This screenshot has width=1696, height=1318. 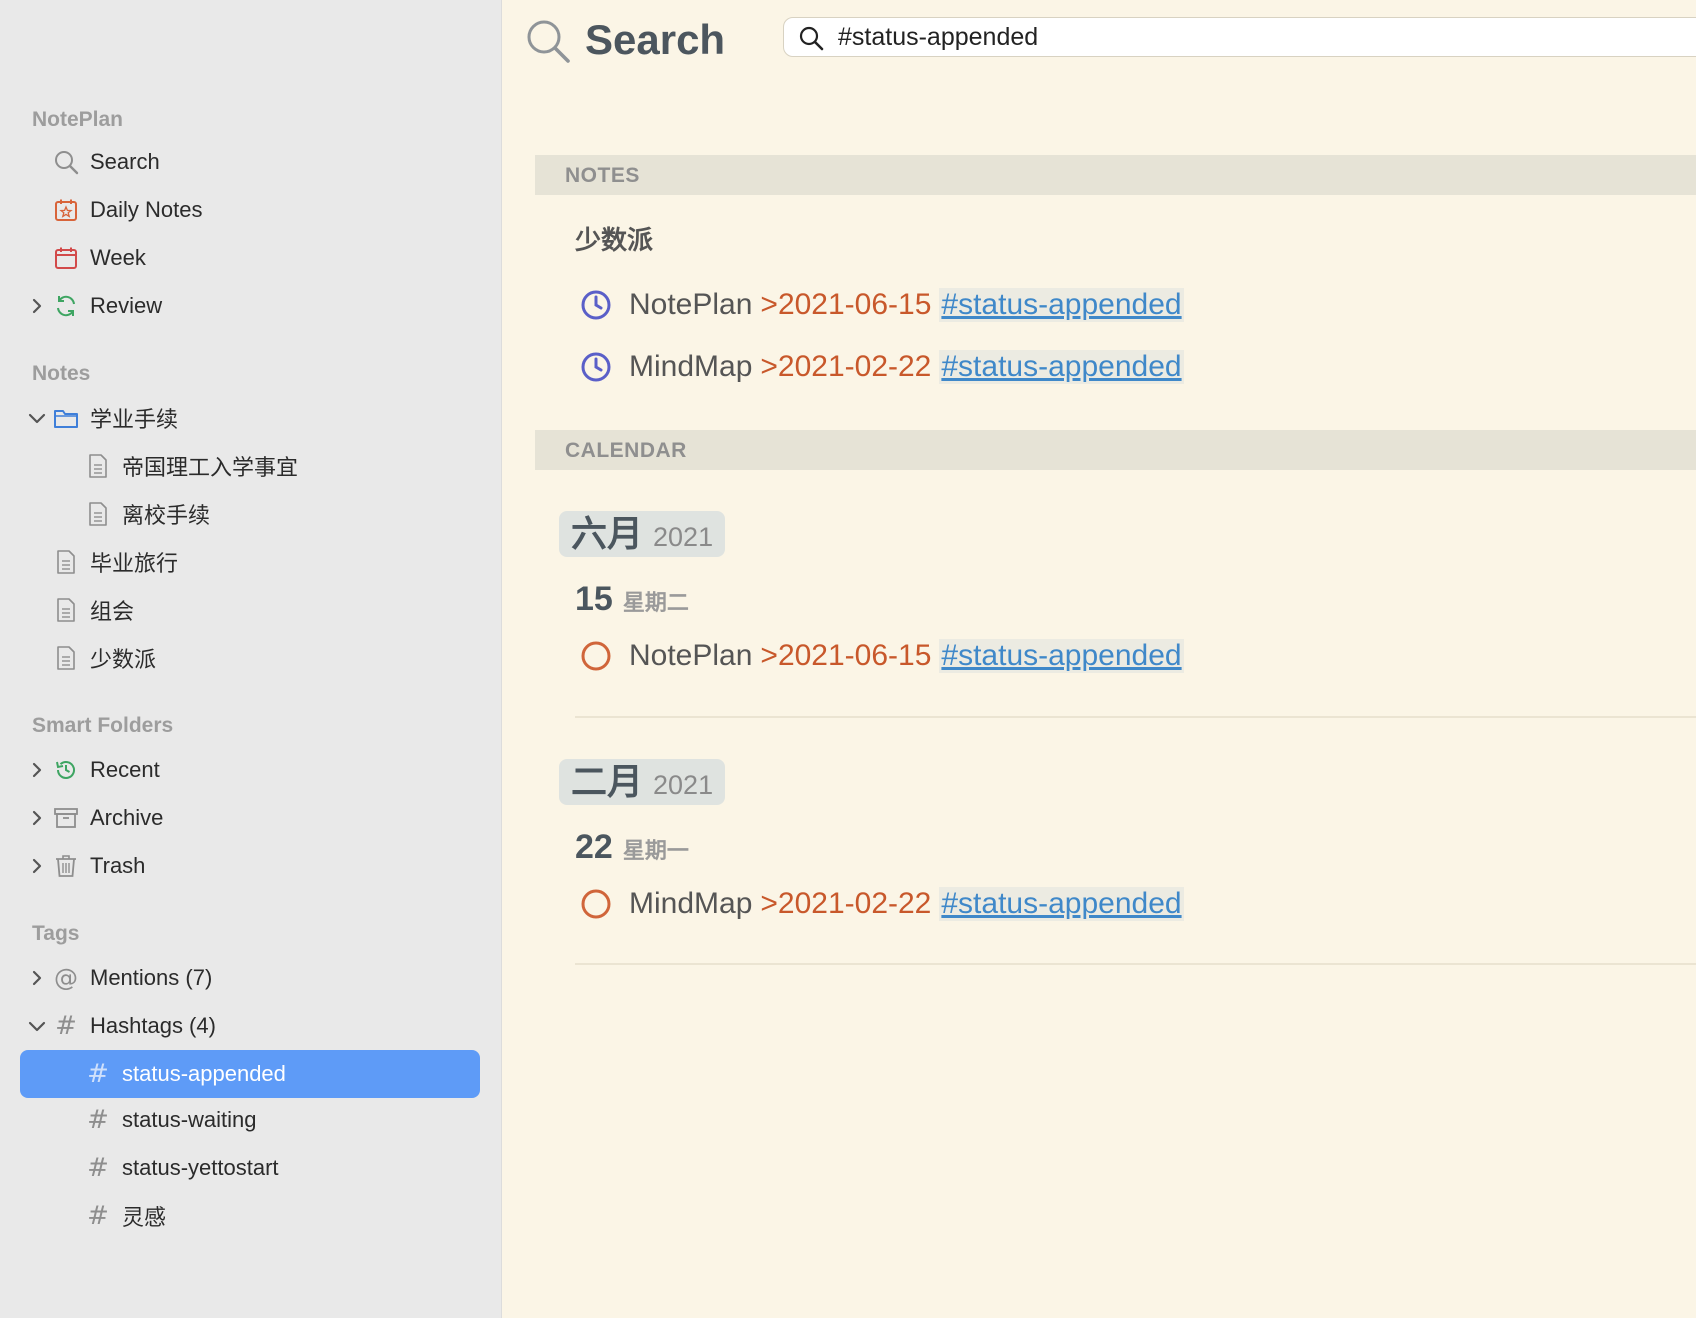 What do you see at coordinates (123, 659) in the screenshot?
I see `sidebar-item-label: 少数派` at bounding box center [123, 659].